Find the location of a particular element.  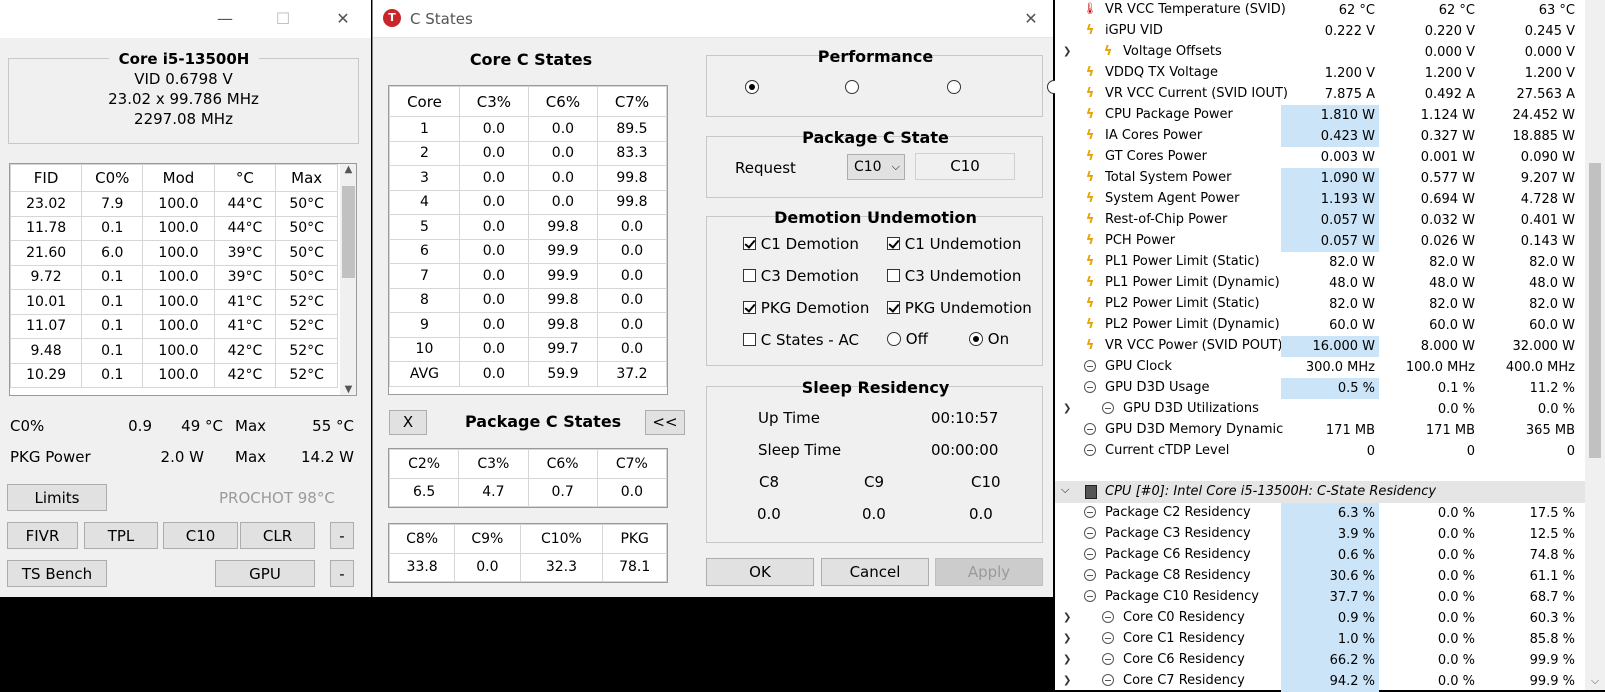

sensor-row: ❯ GPU D3D Utilizations 0.0 % 0.0 % is located at coordinates (1320, 409).